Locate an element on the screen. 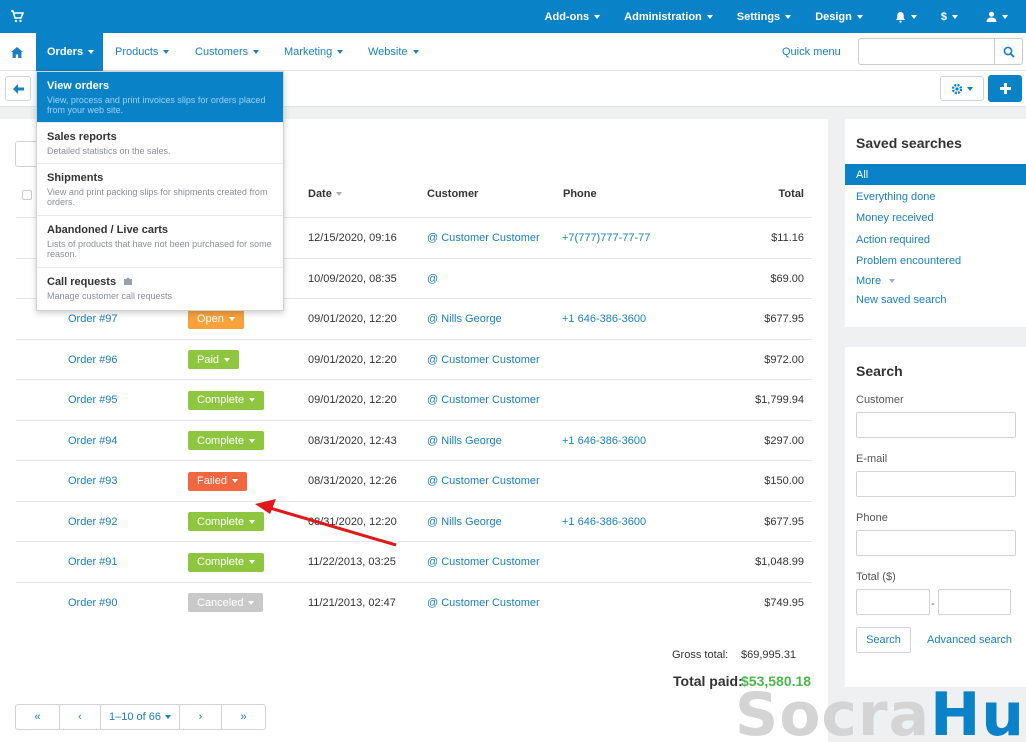 The width and height of the screenshot is (1026, 742). nav-website: Website is located at coordinates (393, 52).